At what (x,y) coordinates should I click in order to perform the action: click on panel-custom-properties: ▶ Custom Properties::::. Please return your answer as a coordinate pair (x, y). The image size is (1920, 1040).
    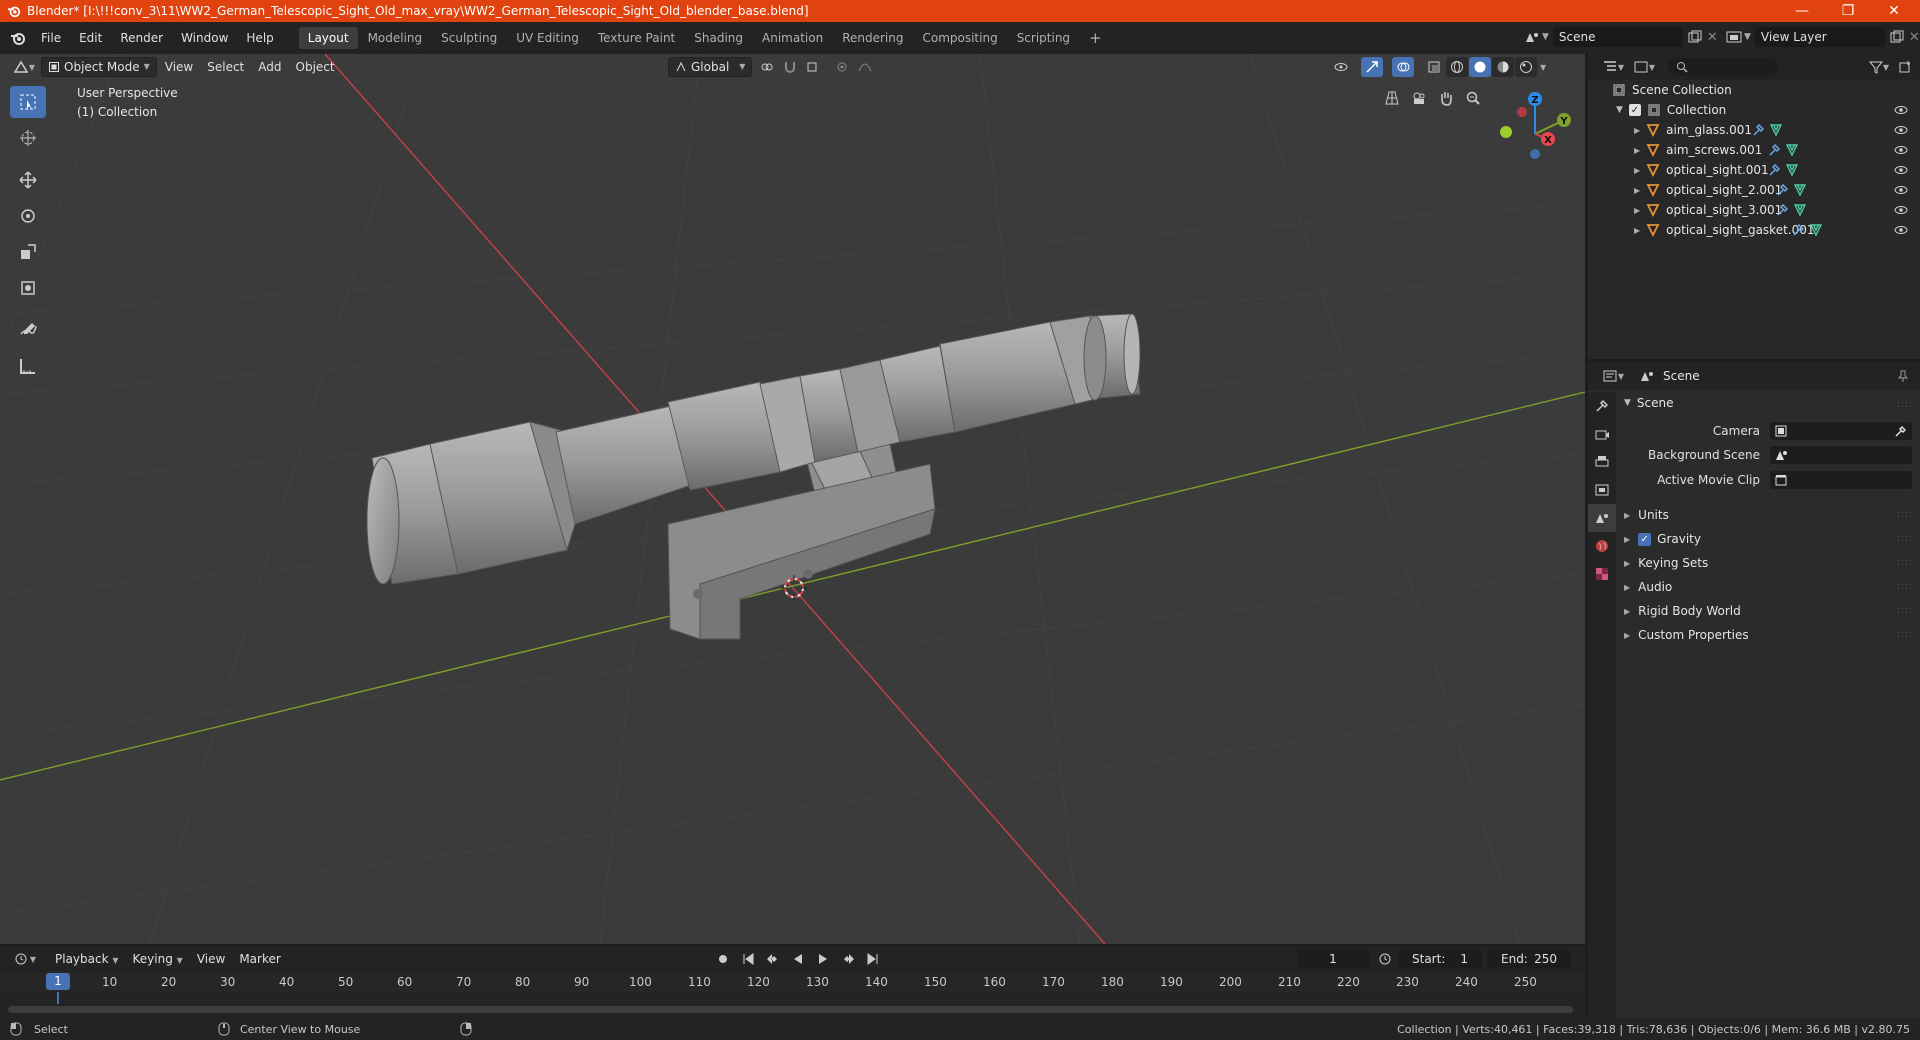
    Looking at the image, I should click on (1769, 635).